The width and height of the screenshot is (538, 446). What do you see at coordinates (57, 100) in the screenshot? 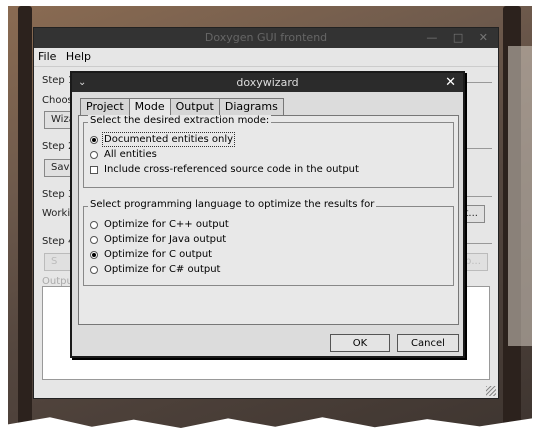
I see `choose-label: Choos` at bounding box center [57, 100].